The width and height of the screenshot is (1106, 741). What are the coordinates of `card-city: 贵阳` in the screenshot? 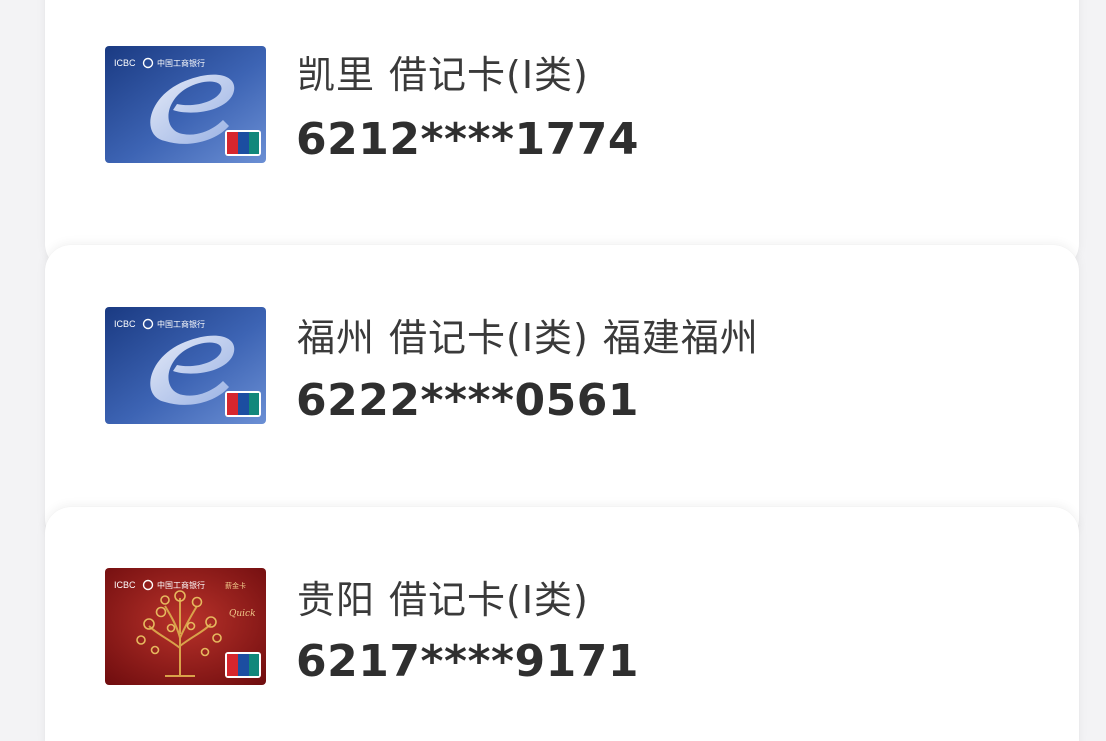 It's located at (336, 600).